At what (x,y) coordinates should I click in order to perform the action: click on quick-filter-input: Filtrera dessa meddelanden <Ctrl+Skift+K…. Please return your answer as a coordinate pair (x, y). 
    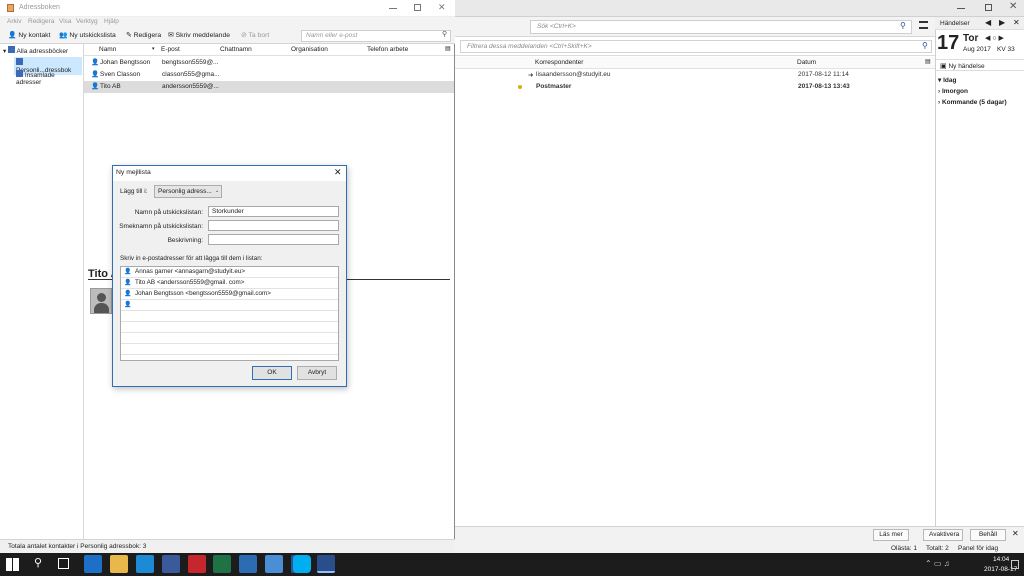
    Looking at the image, I should click on (696, 46).